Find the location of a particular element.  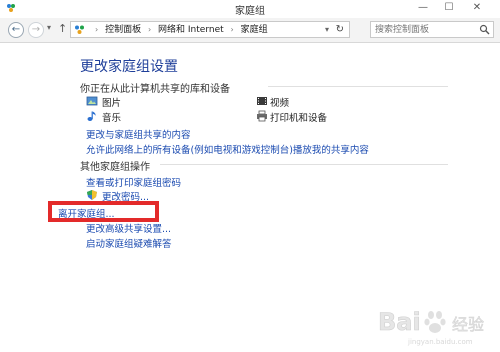

arrow-right-icon: → is located at coordinates (36, 29).